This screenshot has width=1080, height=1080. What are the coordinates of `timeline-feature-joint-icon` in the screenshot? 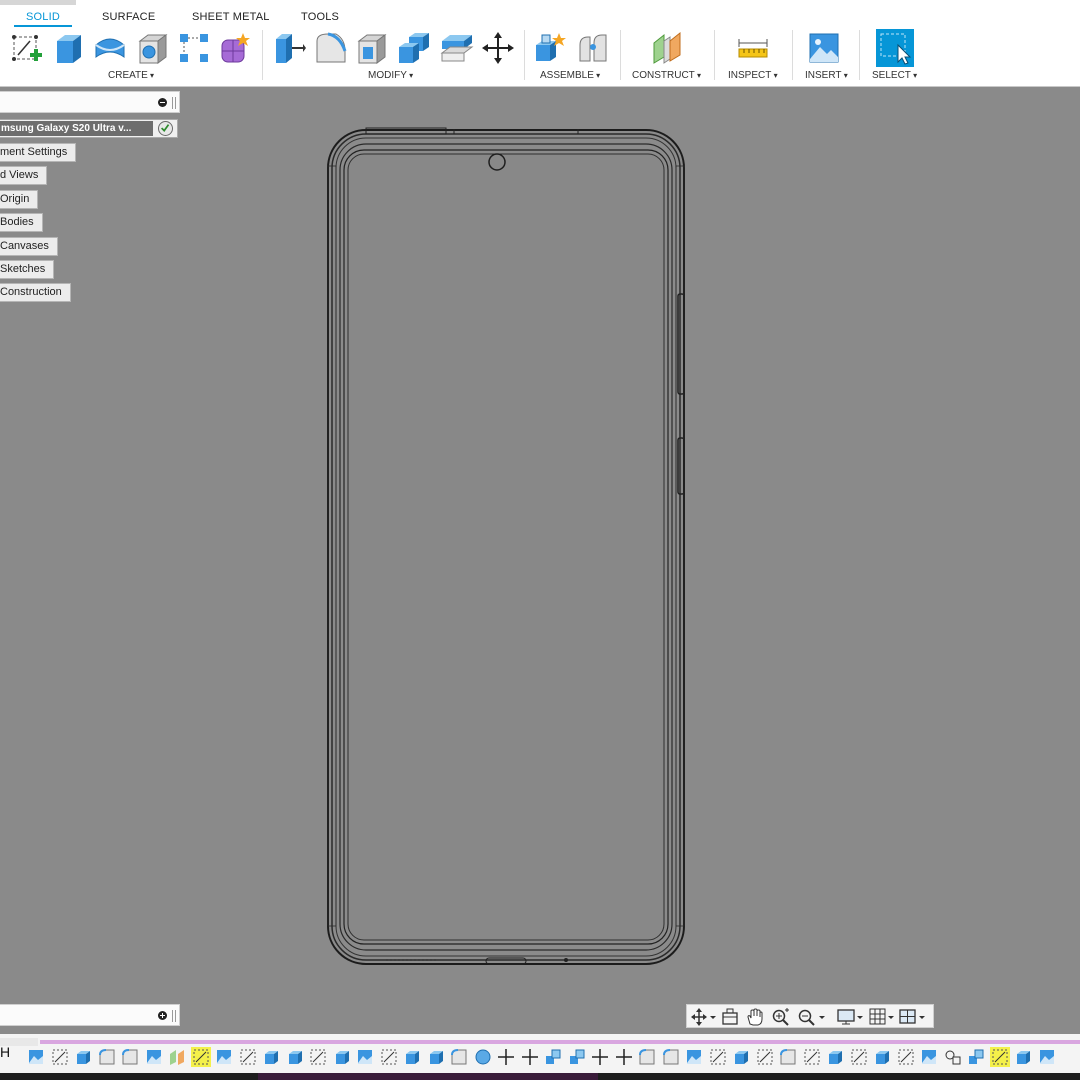 It's located at (953, 1057).